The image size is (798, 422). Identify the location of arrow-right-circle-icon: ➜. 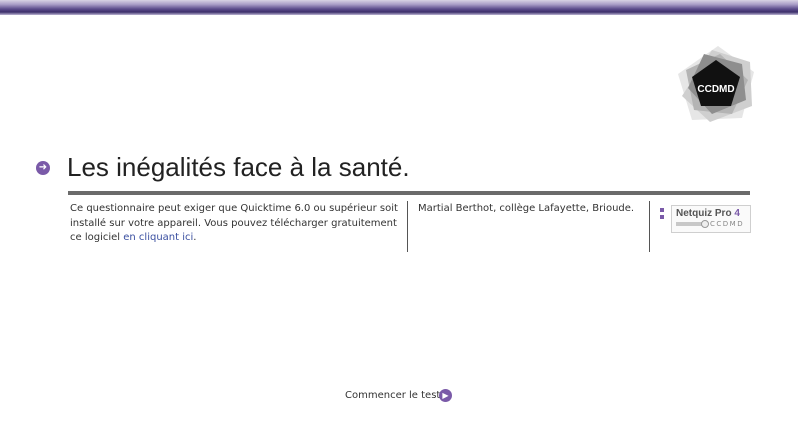
(43, 168).